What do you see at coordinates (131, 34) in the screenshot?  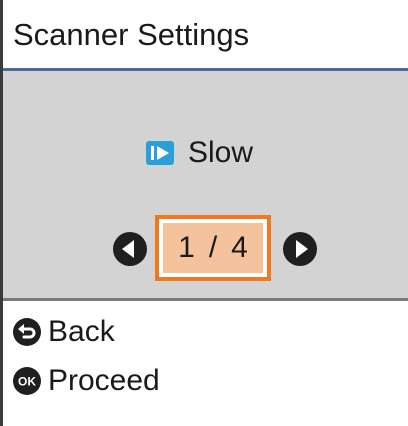 I see `page-title: Scanner Settings` at bounding box center [131, 34].